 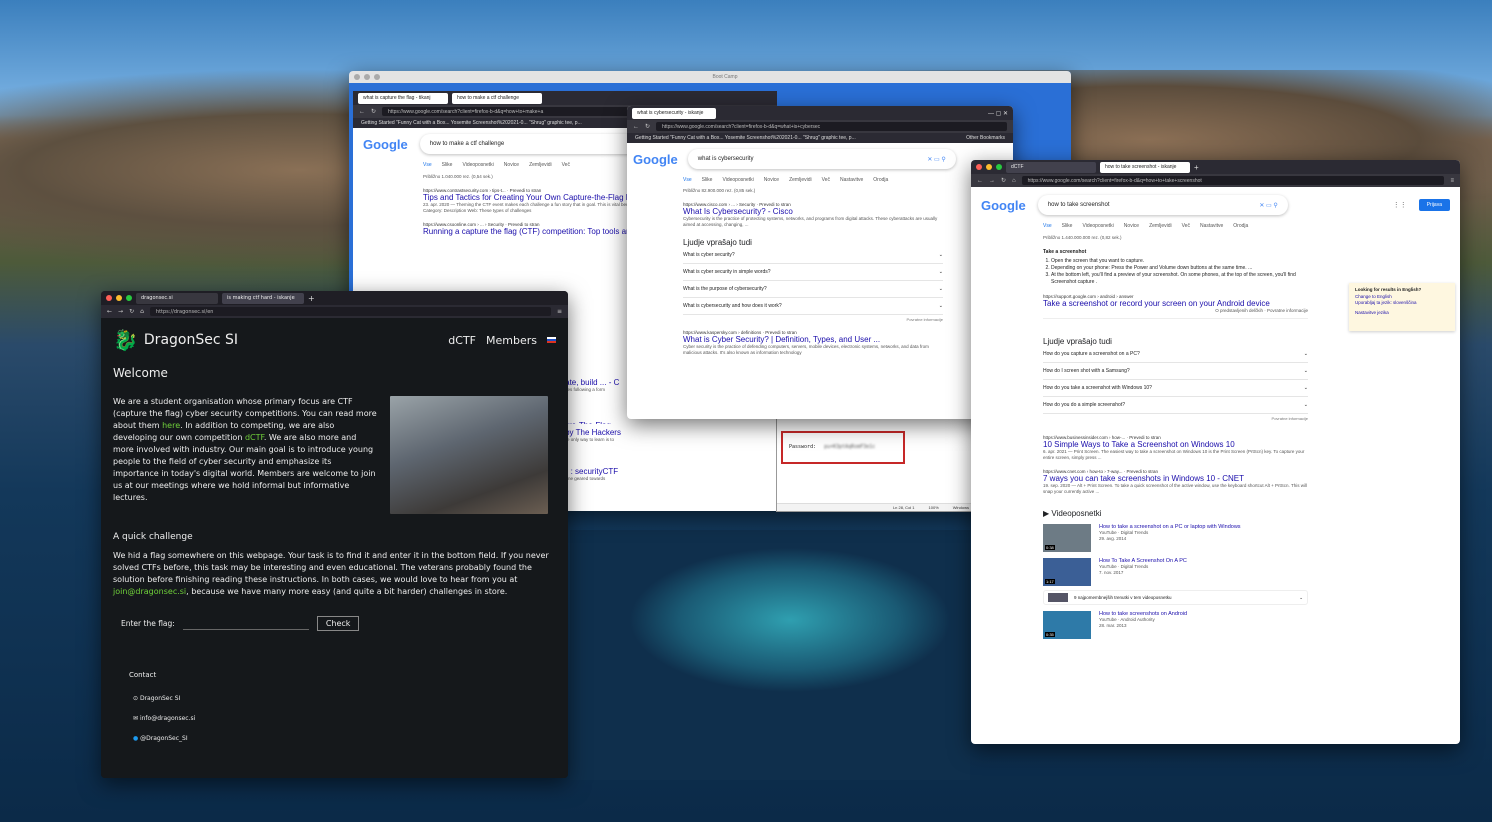 What do you see at coordinates (1067, 625) in the screenshot?
I see `video-thumbnail: 0:35` at bounding box center [1067, 625].